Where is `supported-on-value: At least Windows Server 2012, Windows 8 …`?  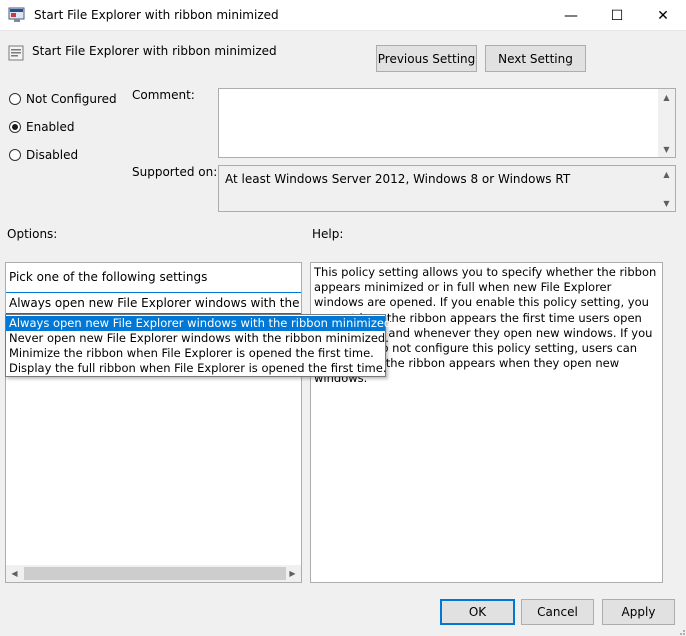 supported-on-value: At least Windows Server 2012, Windows 8 … is located at coordinates (398, 179).